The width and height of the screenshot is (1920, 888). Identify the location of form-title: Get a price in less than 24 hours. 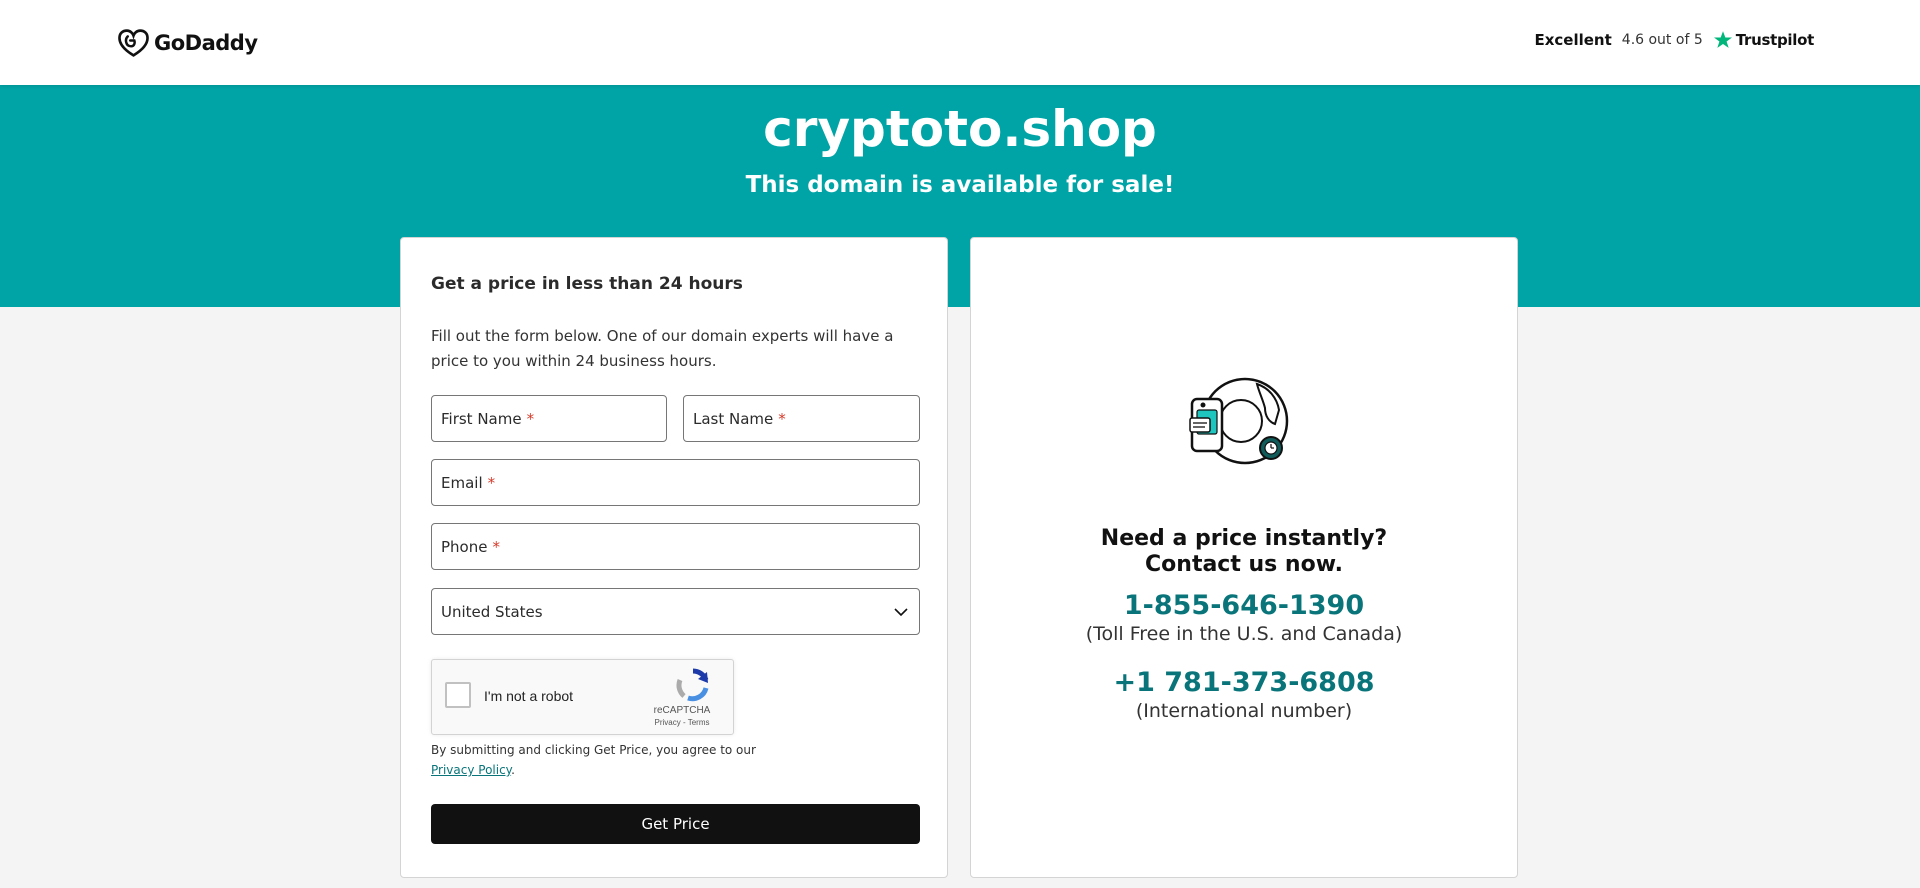
(587, 284).